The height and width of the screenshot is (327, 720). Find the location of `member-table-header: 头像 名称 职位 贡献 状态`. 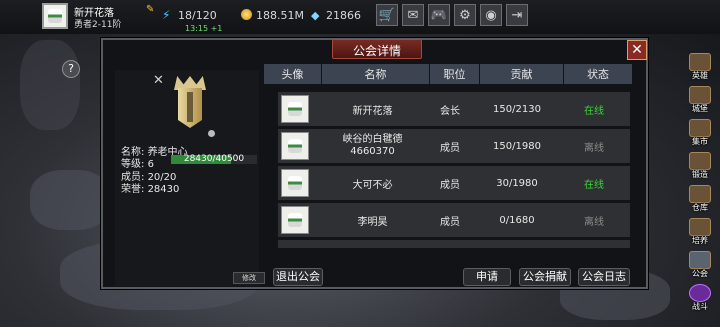

member-table-header: 头像 名称 职位 贡献 状态 is located at coordinates (448, 74).